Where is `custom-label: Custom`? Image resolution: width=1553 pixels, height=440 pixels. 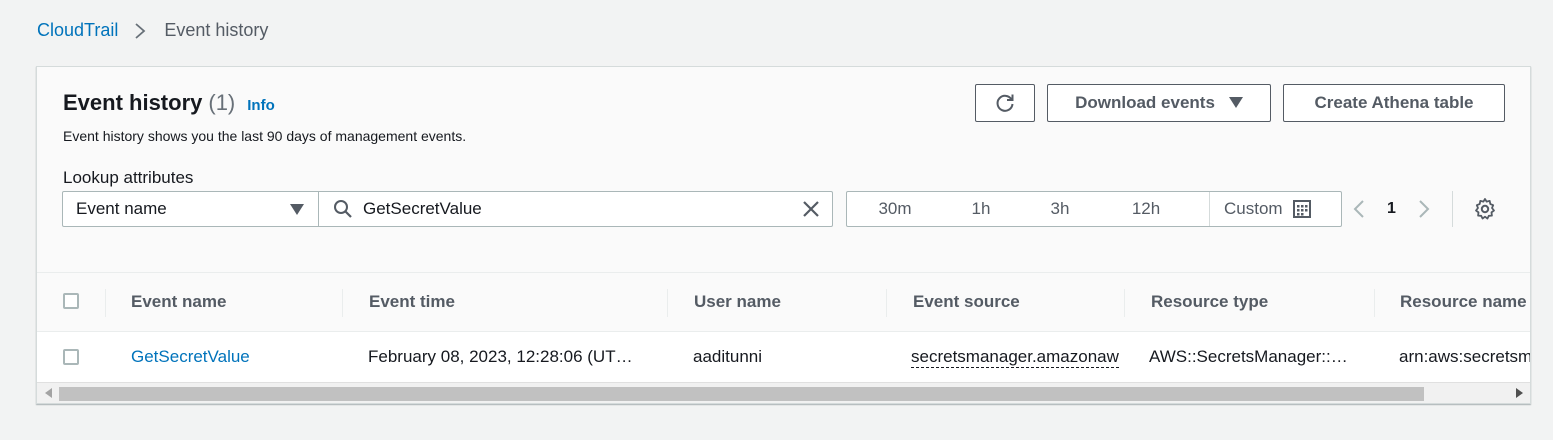 custom-label: Custom is located at coordinates (1253, 208).